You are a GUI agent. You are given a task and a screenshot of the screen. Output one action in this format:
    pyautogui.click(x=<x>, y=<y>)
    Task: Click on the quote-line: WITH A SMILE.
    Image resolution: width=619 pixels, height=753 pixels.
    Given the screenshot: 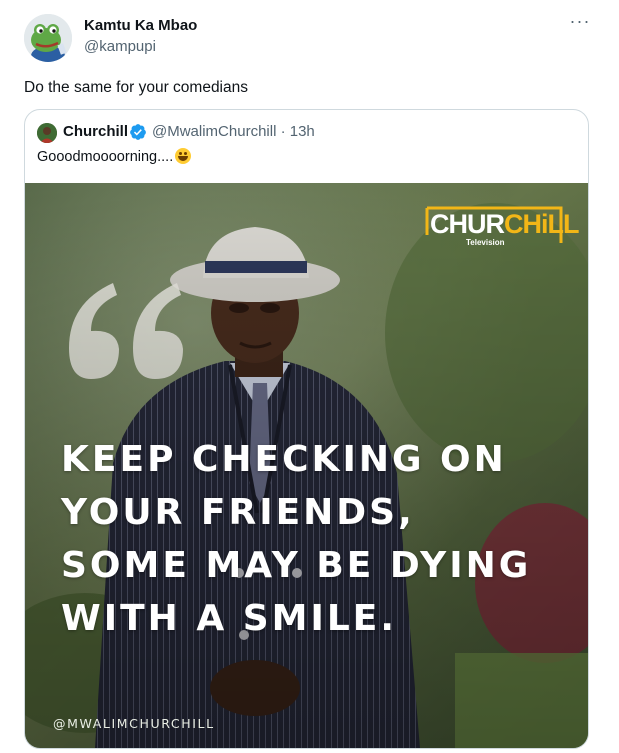 What is the action you would take?
    pyautogui.click(x=229, y=618)
    